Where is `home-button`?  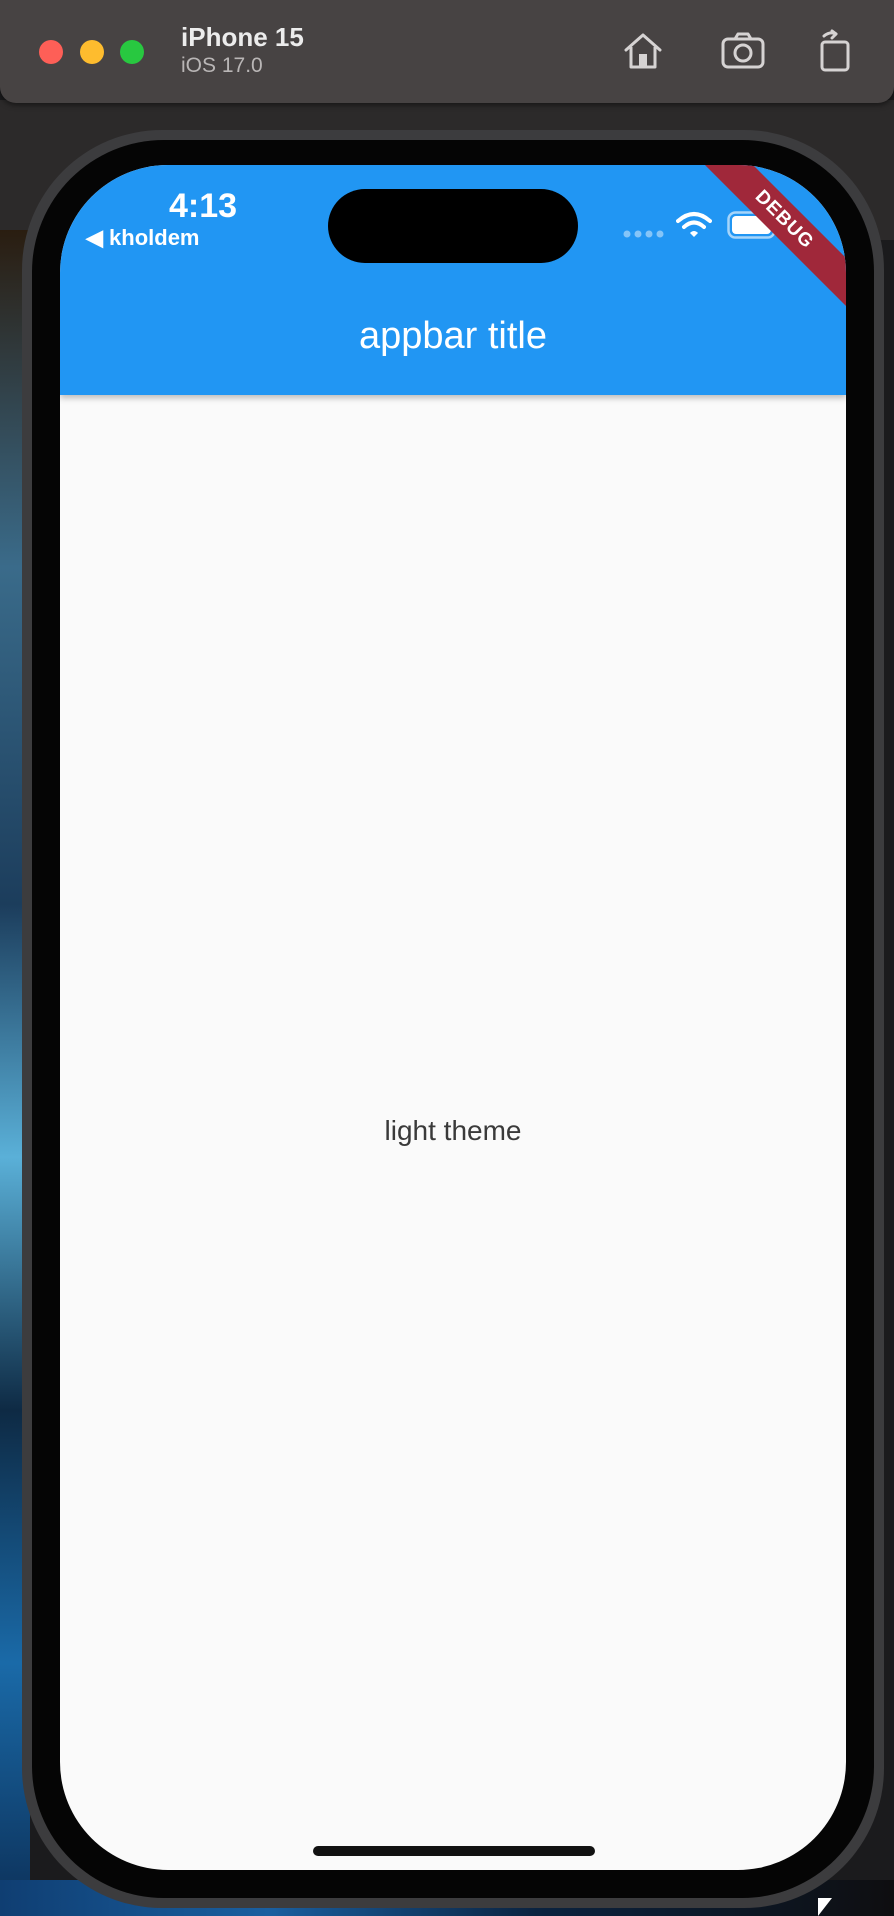
home-button is located at coordinates (643, 51).